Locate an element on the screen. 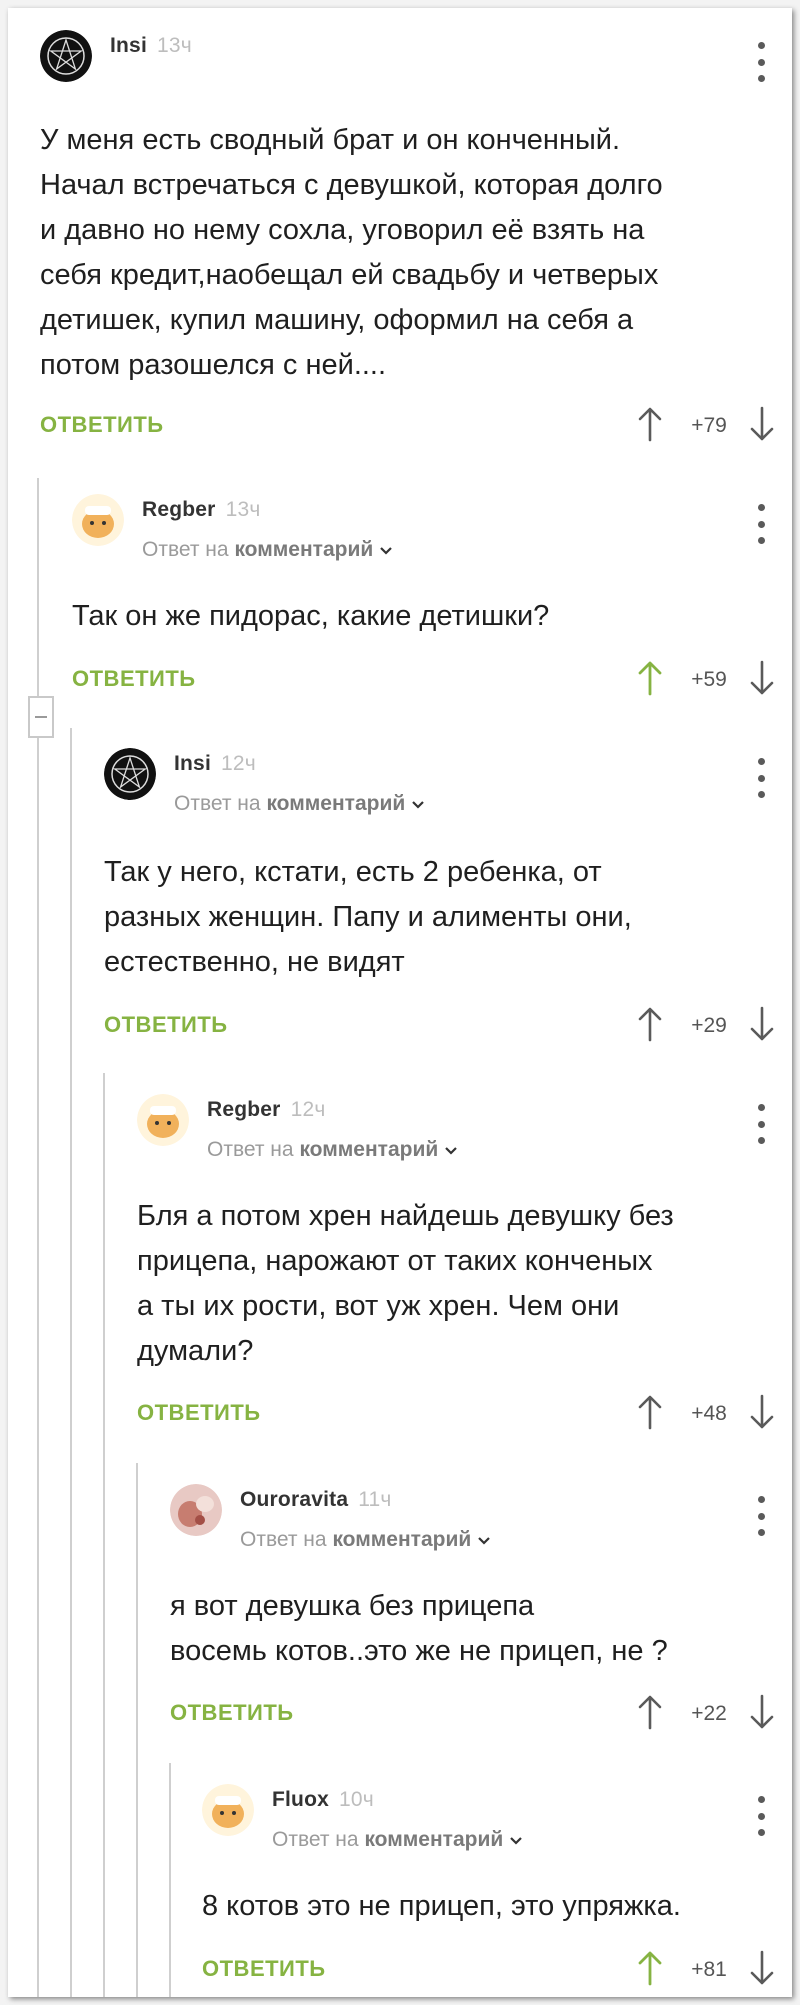 The height and width of the screenshot is (2005, 800). comment-text: 8 котов это не прицеп, это упряжка. is located at coordinates (441, 1906).